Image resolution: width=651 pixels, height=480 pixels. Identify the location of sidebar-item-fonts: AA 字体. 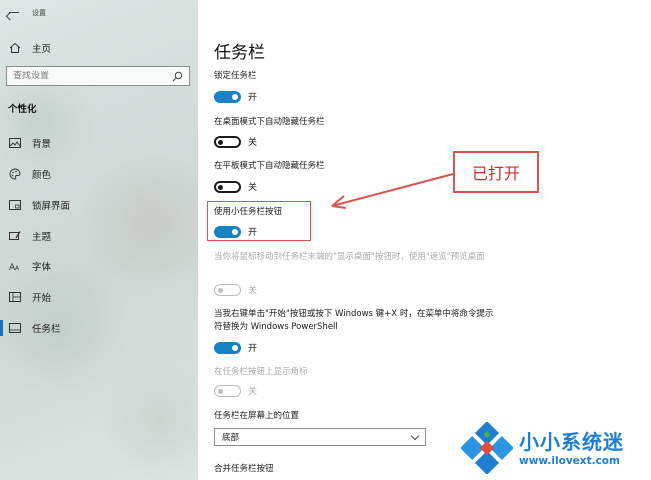
(99, 266).